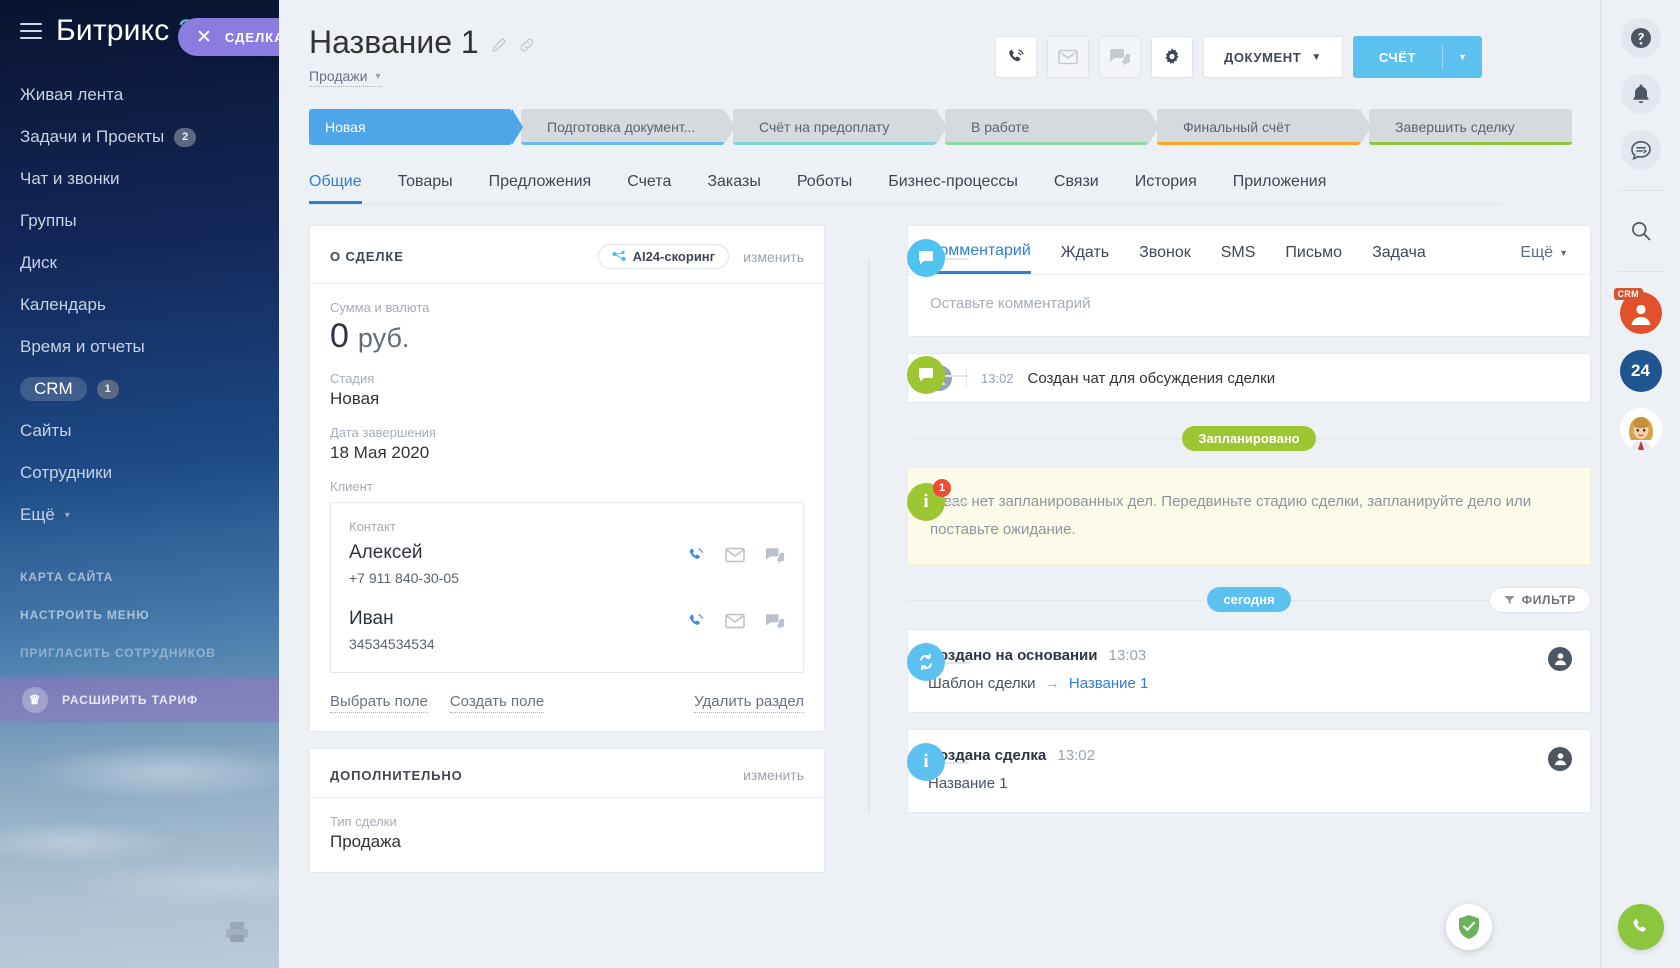 Image resolution: width=1680 pixels, height=968 pixels. Describe the element at coordinates (139, 95) in the screenshot. I see `sidebar-item-live-feed: Живая лента` at that location.